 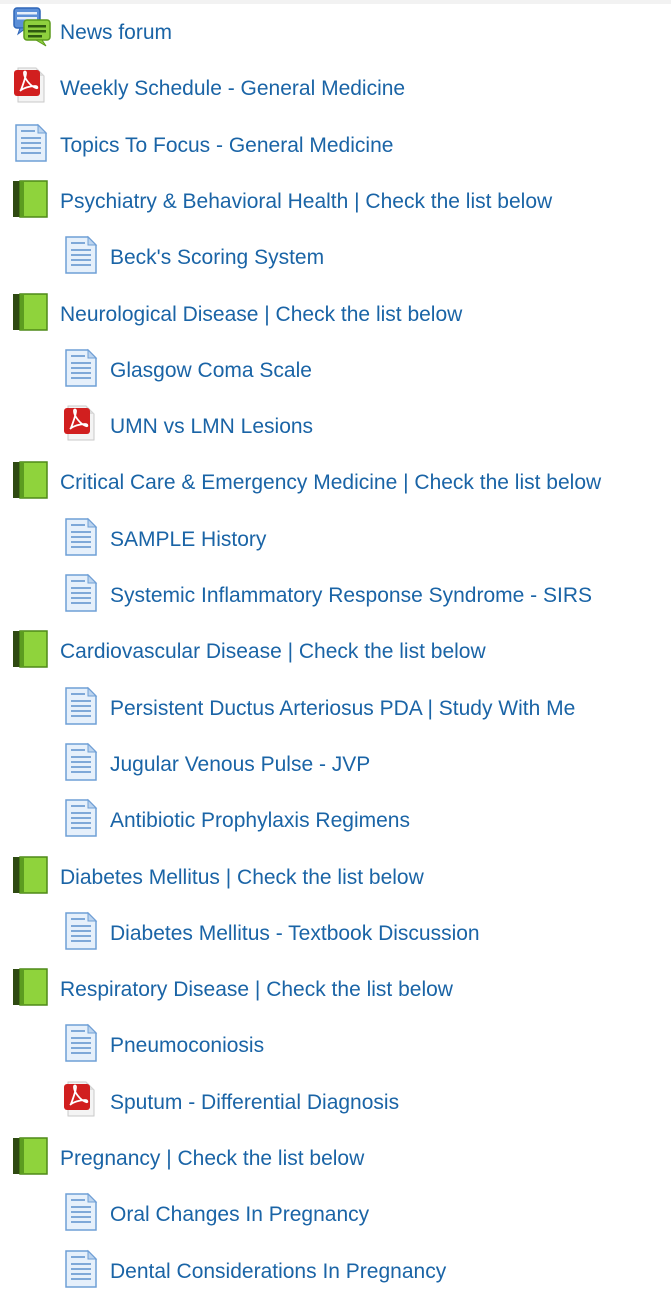 I want to click on activity-link: Topics To Focus - General Medicine, so click(x=226, y=146).